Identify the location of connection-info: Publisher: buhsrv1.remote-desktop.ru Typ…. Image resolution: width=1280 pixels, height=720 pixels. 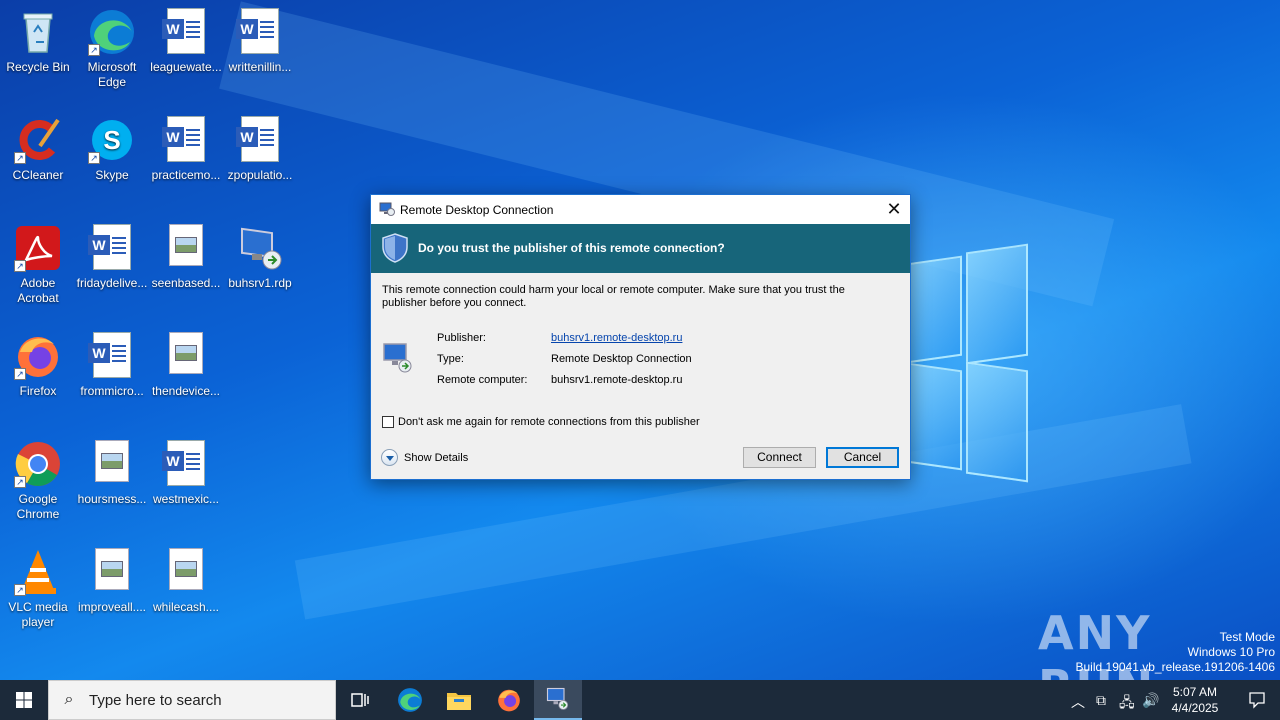
(640, 372).